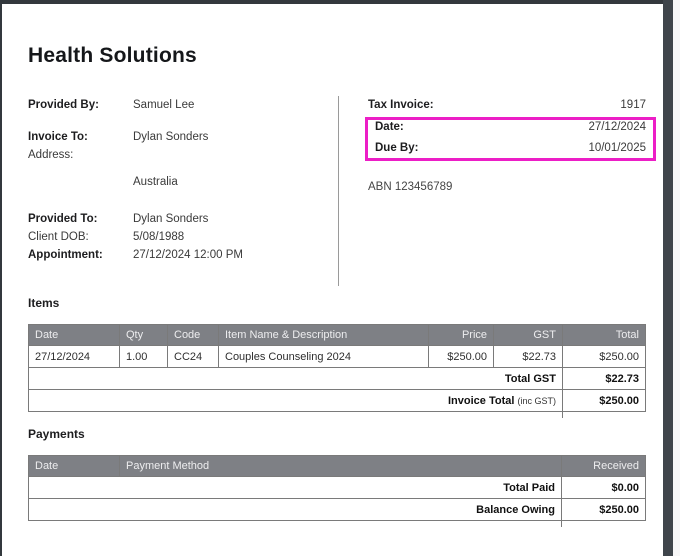 This screenshot has width=680, height=556. Describe the element at coordinates (65, 255) in the screenshot. I see `appointment-label: Appointment:` at that location.